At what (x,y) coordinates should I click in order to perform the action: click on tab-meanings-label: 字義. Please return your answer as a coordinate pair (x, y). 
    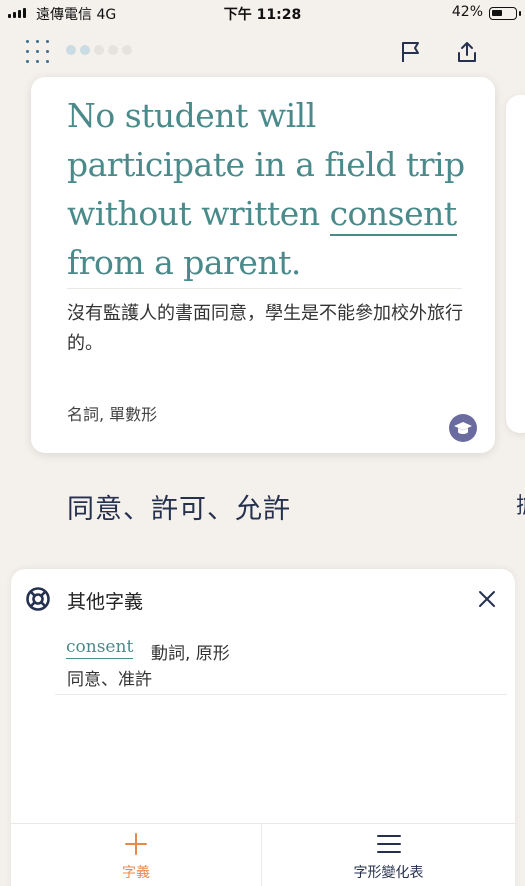
    Looking at the image, I should click on (136, 873).